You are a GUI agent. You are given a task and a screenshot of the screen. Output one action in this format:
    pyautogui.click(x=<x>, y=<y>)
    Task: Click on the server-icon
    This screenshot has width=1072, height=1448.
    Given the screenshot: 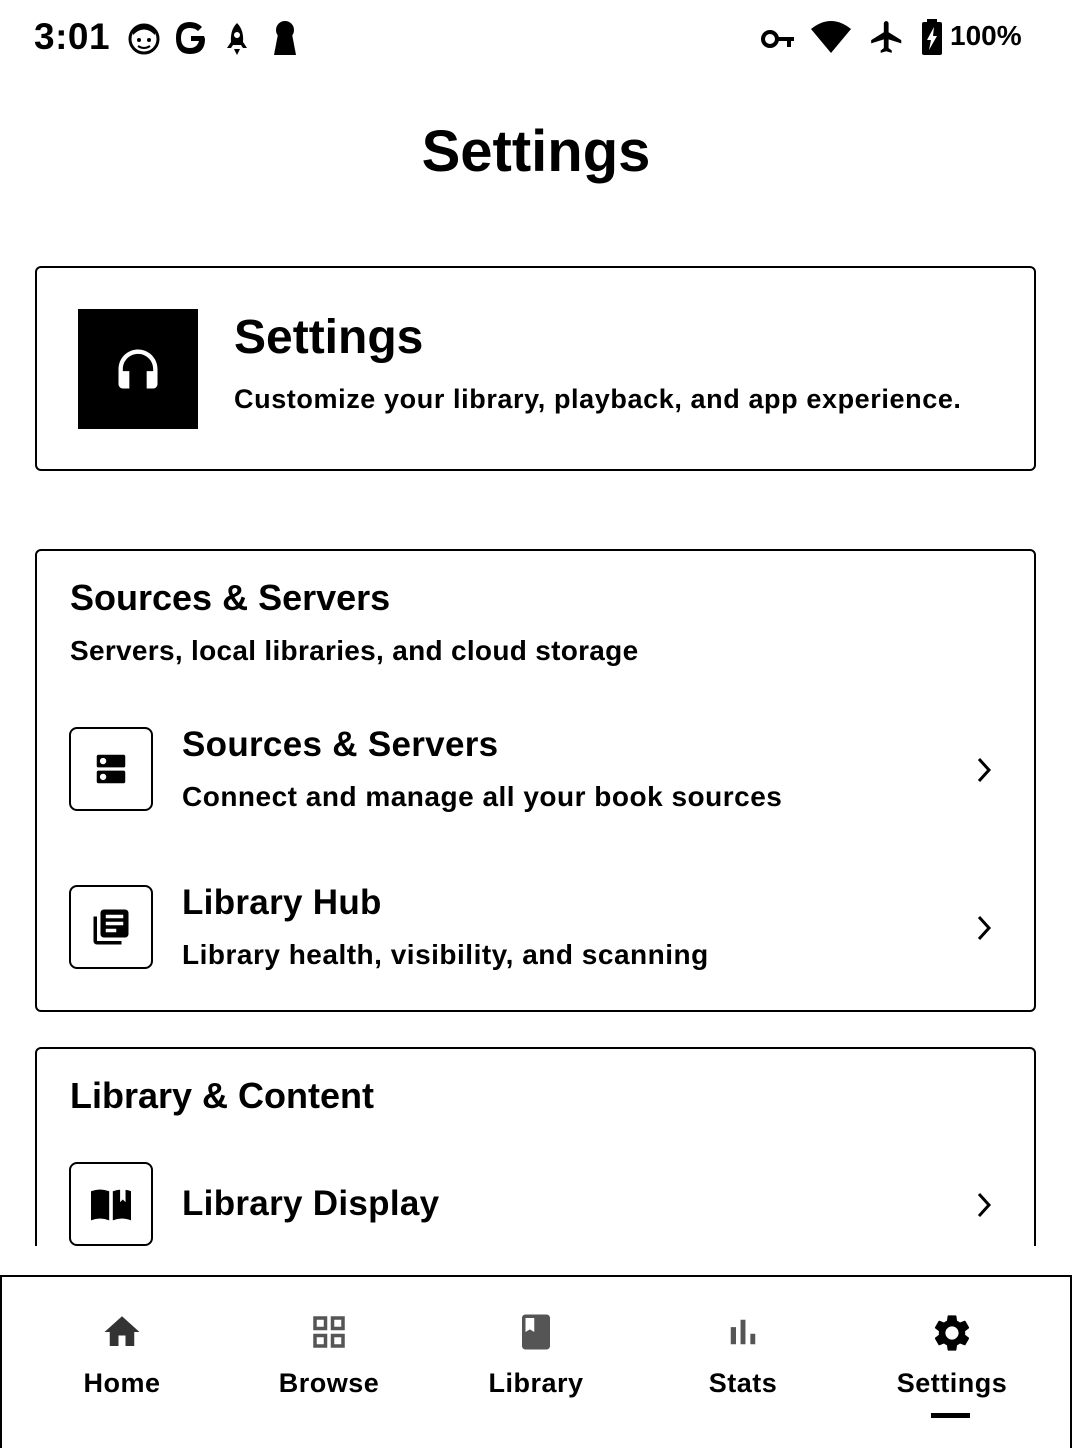 What is the action you would take?
    pyautogui.click(x=111, y=769)
    